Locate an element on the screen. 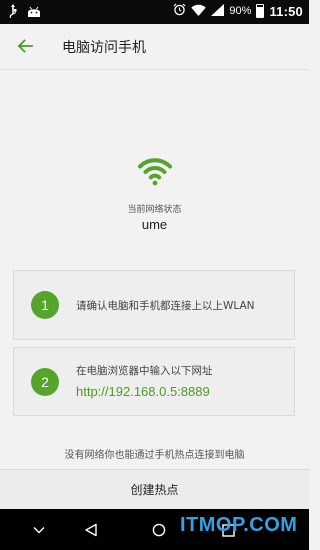 This screenshot has width=320, height=550. status-bar: 90% 11:50 is located at coordinates (154, 12).